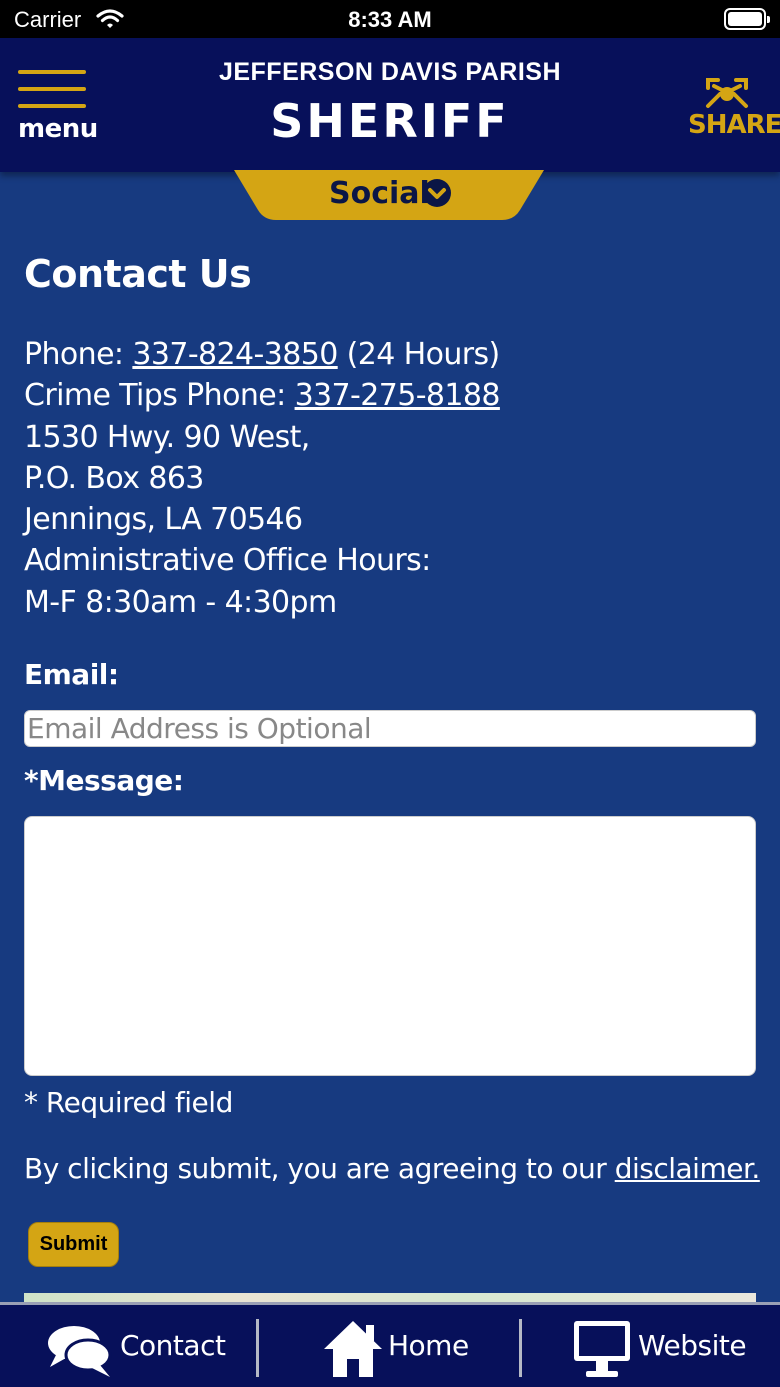 The image size is (780, 1387). I want to click on battery-icon, so click(747, 19).